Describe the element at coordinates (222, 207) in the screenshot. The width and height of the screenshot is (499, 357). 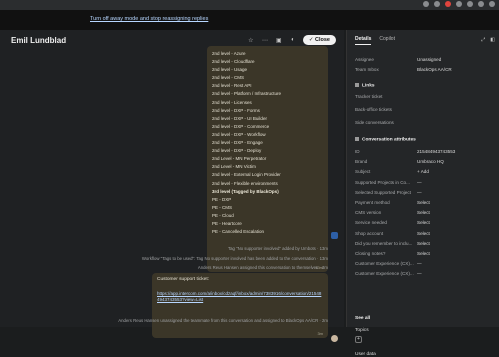
I see `tag-list-item: PE - CMS` at that location.